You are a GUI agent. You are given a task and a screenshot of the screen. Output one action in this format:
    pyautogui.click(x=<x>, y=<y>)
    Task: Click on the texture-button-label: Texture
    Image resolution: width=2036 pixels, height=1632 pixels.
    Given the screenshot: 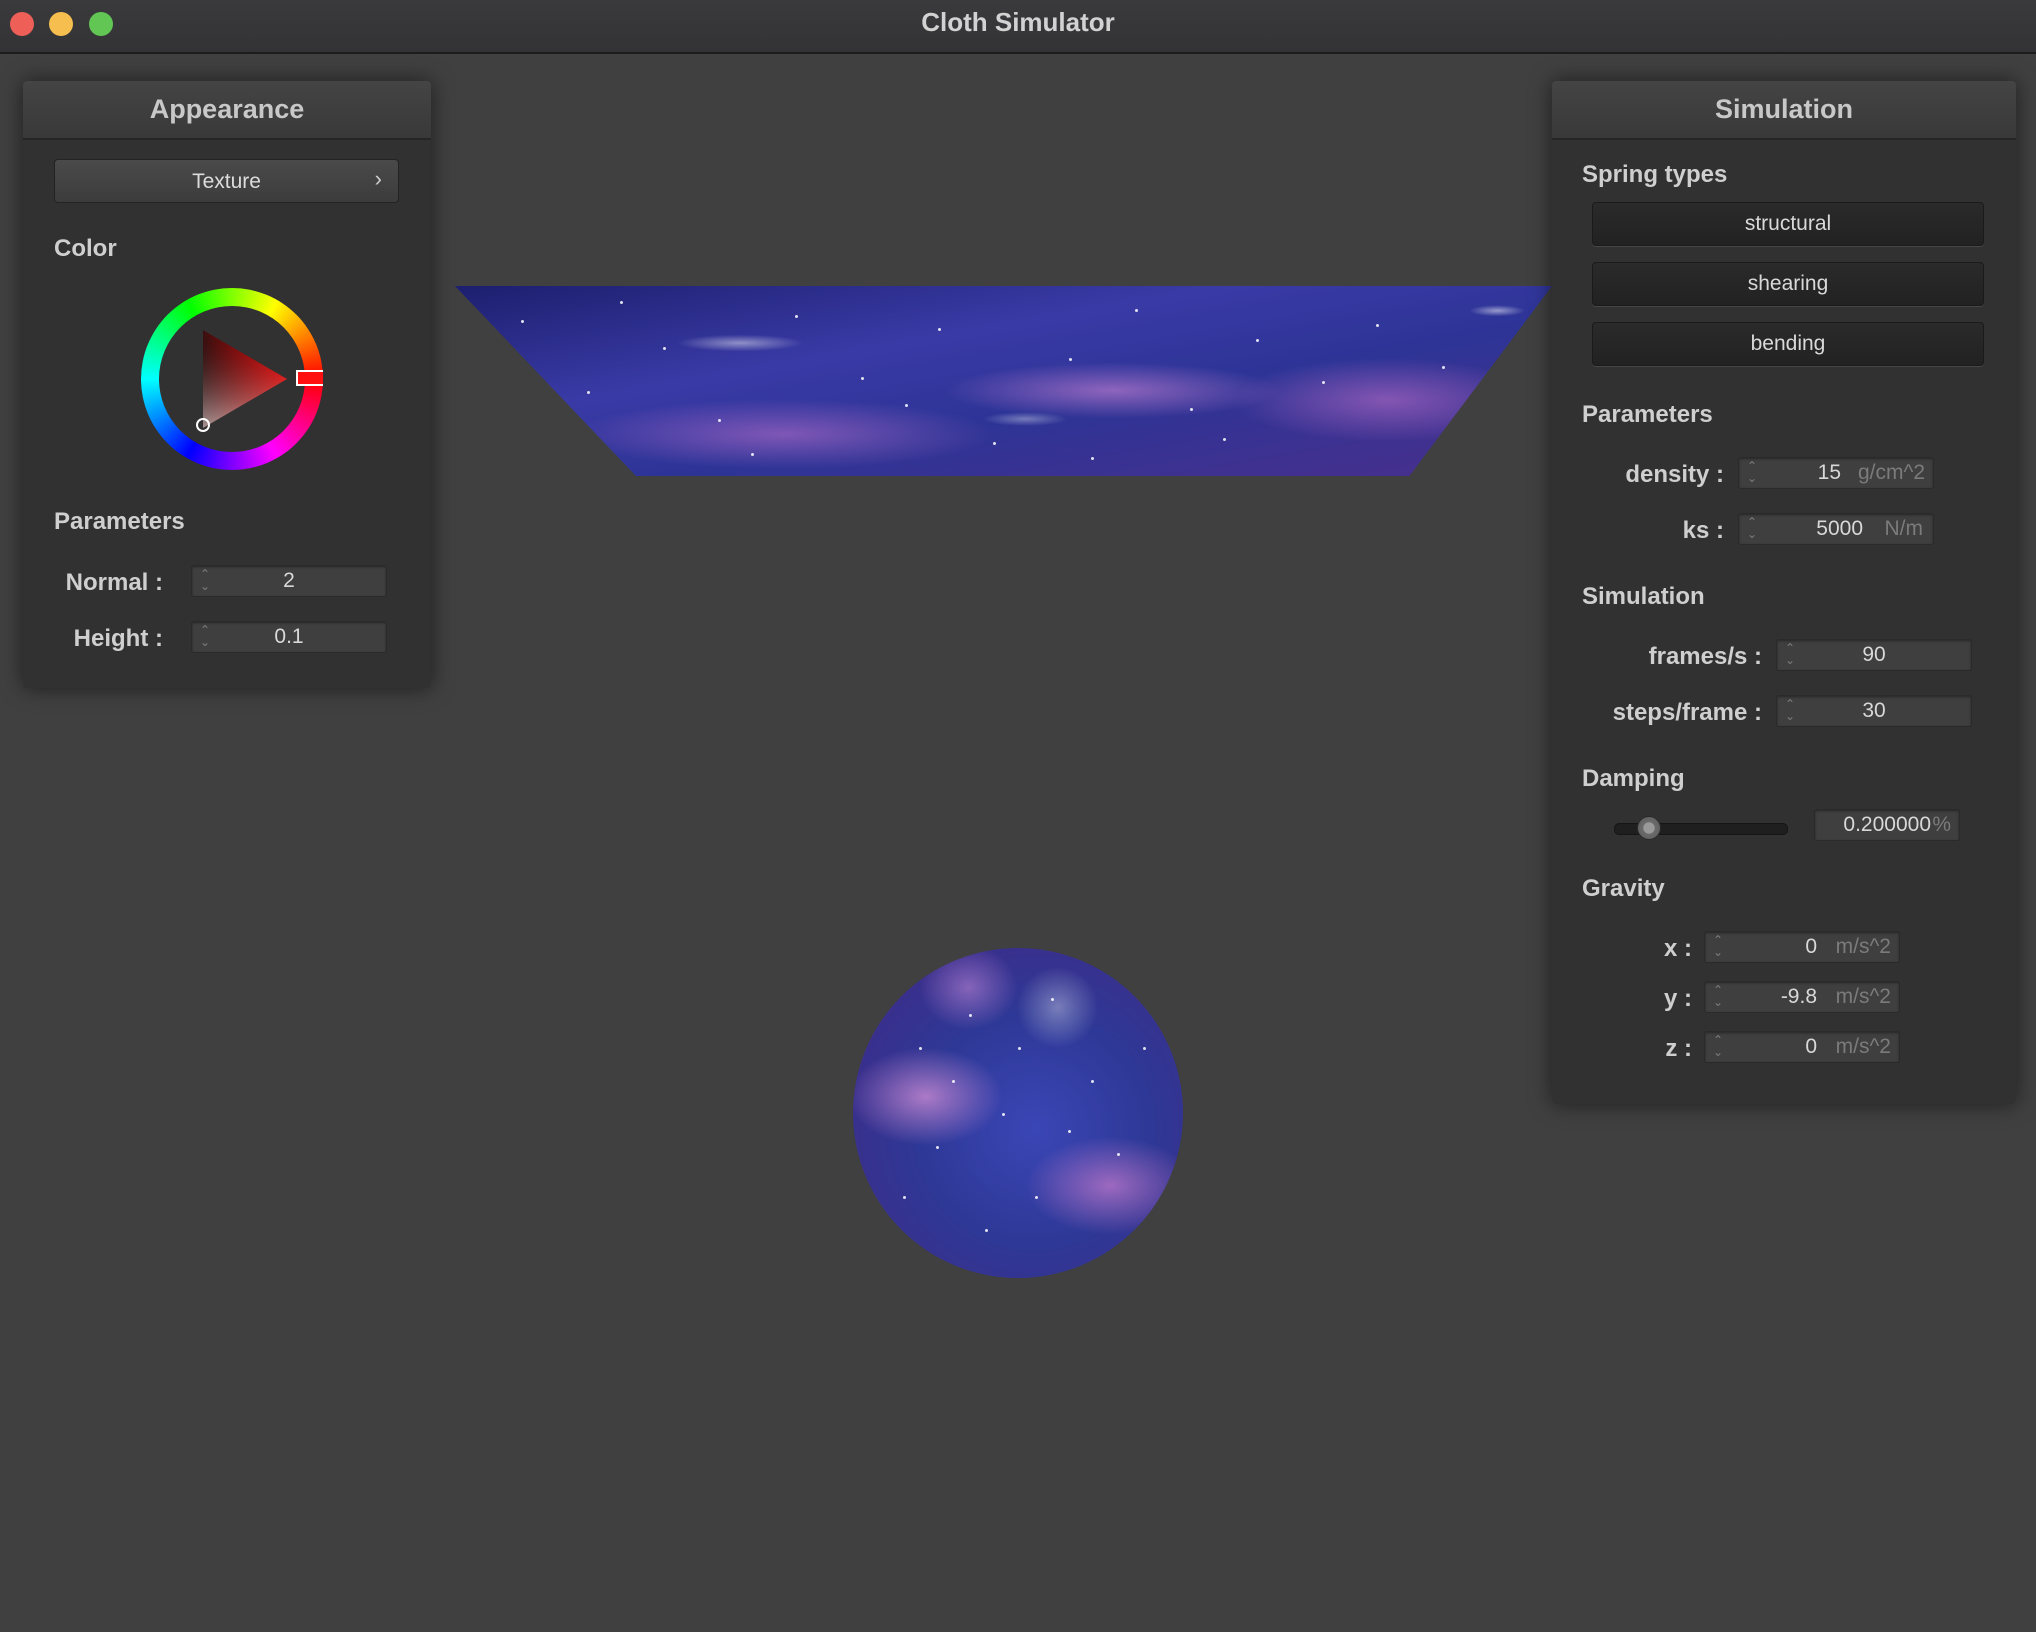 What is the action you would take?
    pyautogui.click(x=226, y=181)
    